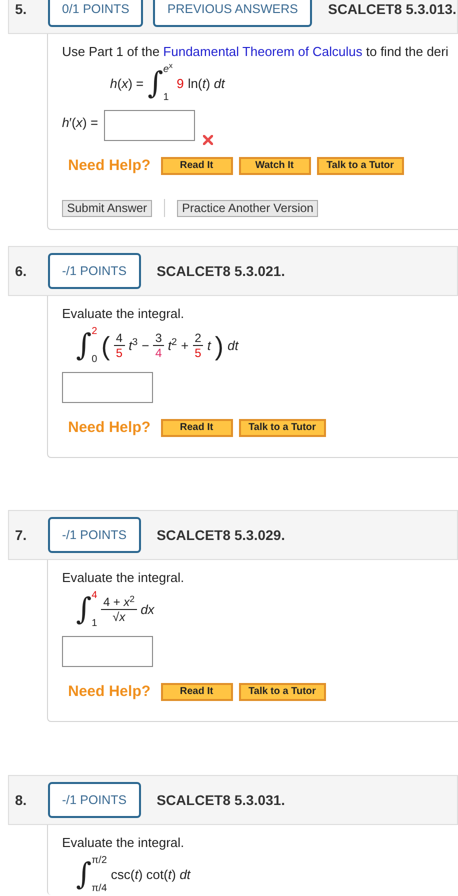 The height and width of the screenshot is (896, 458). What do you see at coordinates (209, 345) in the screenshot?
I see `math-text: t` at bounding box center [209, 345].